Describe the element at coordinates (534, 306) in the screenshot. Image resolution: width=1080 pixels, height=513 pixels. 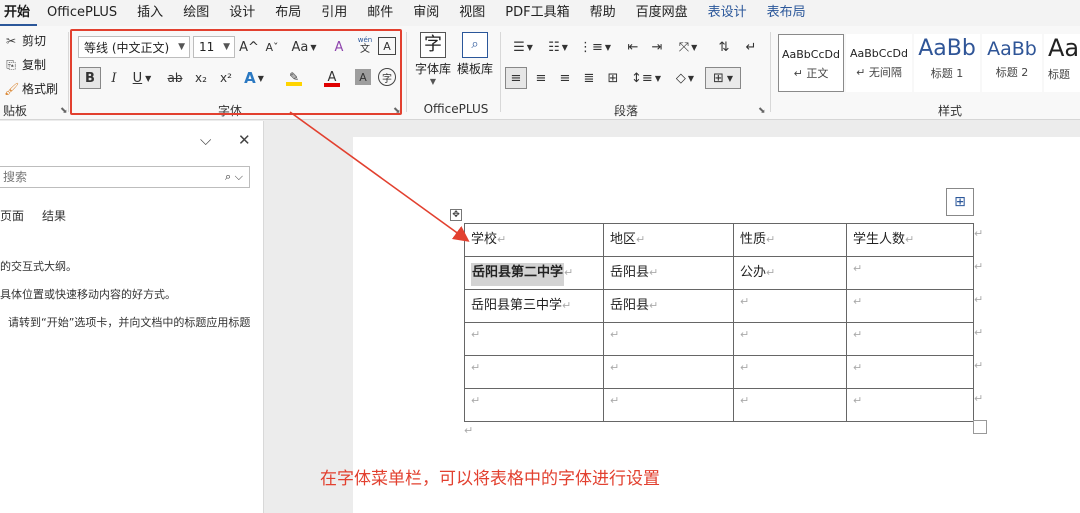
I see `table-cell: 岳阳县第三中学↵` at that location.